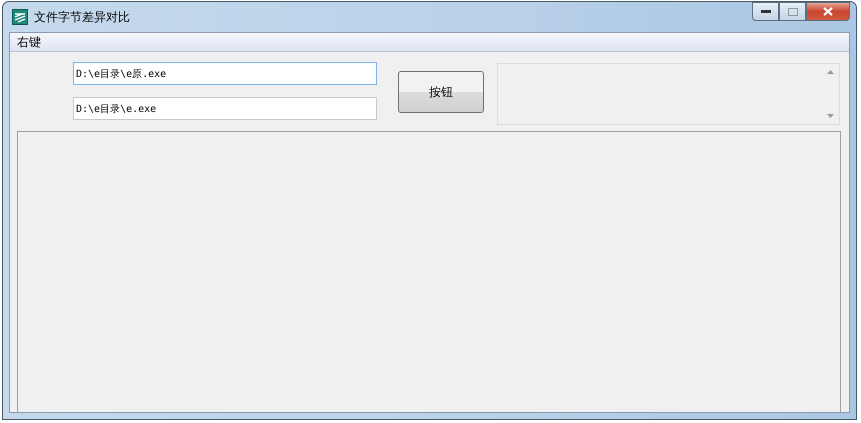 This screenshot has height=423, width=861. I want to click on close-button, so click(828, 11).